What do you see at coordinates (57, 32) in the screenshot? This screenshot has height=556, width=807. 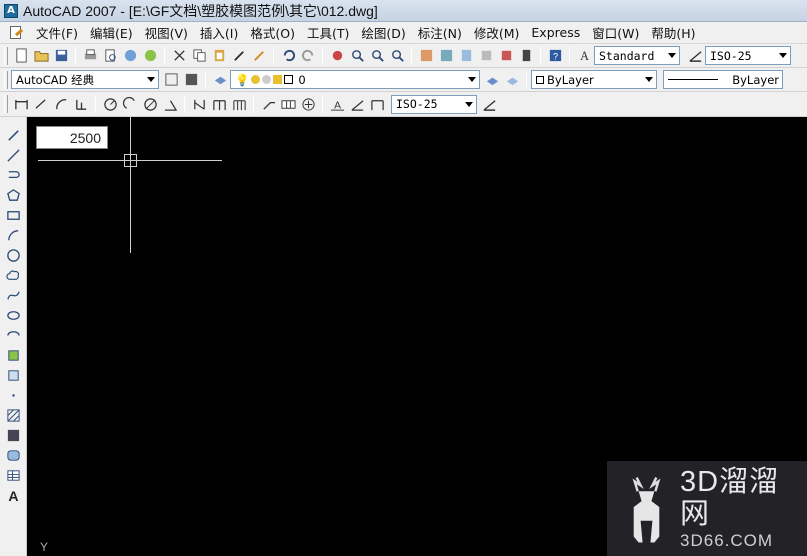 I see `menu-file: 文件(F)` at bounding box center [57, 32].